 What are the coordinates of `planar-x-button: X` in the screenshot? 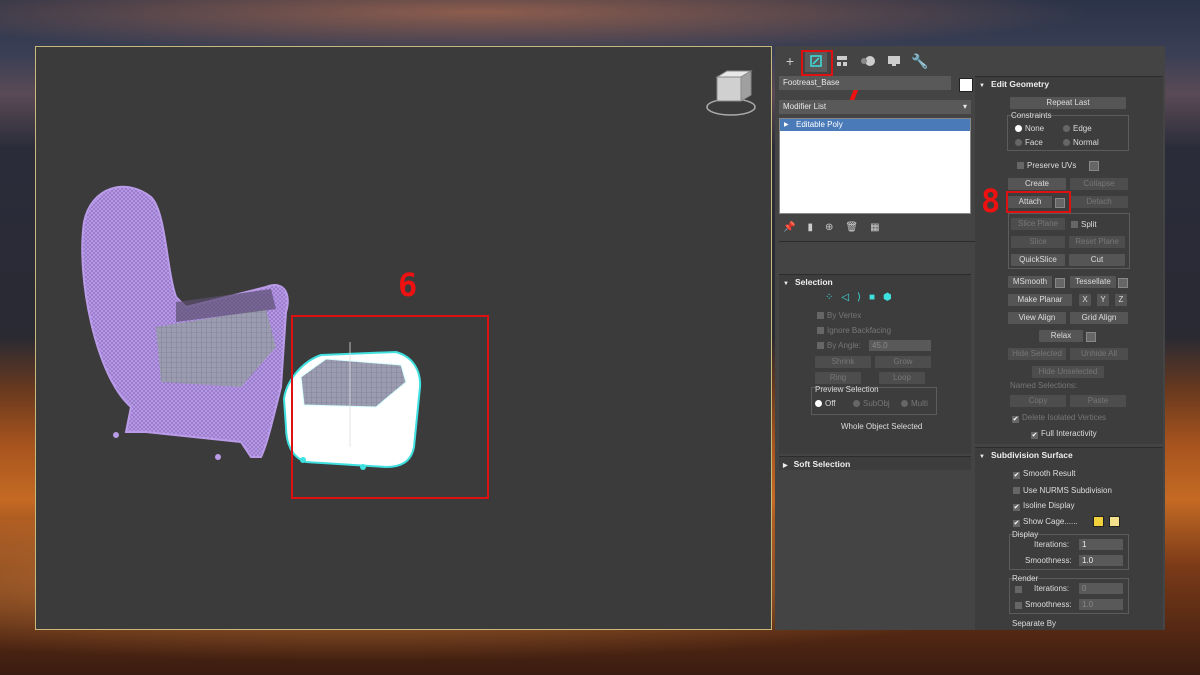 It's located at (1085, 300).